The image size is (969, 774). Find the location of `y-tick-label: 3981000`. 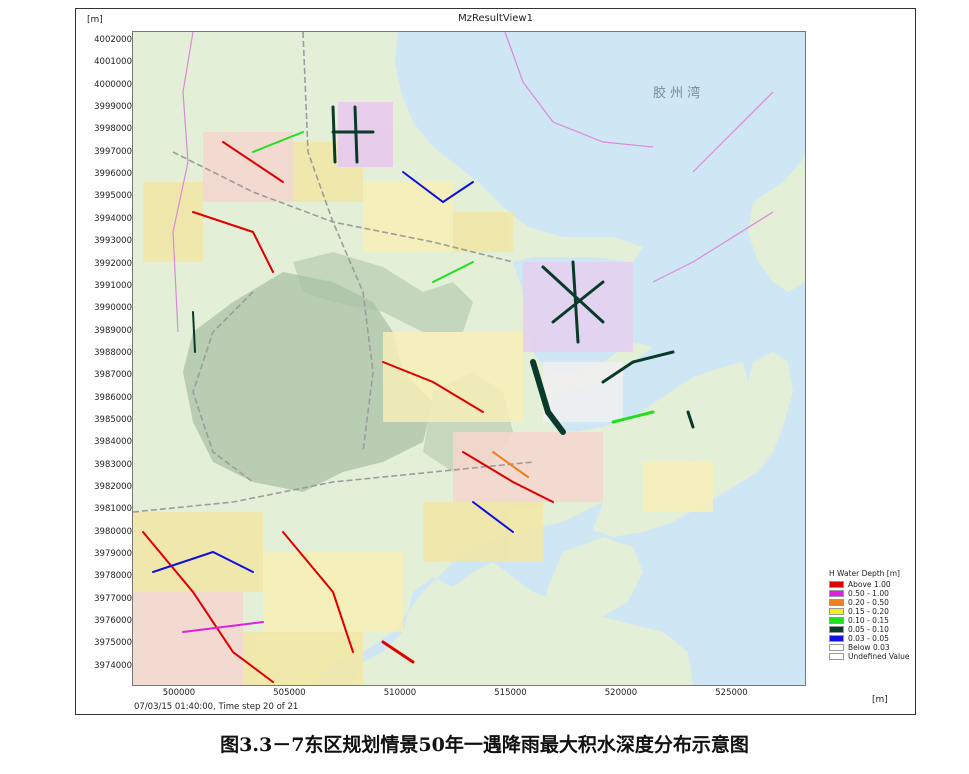

y-tick-label: 3981000 is located at coordinates (113, 509).